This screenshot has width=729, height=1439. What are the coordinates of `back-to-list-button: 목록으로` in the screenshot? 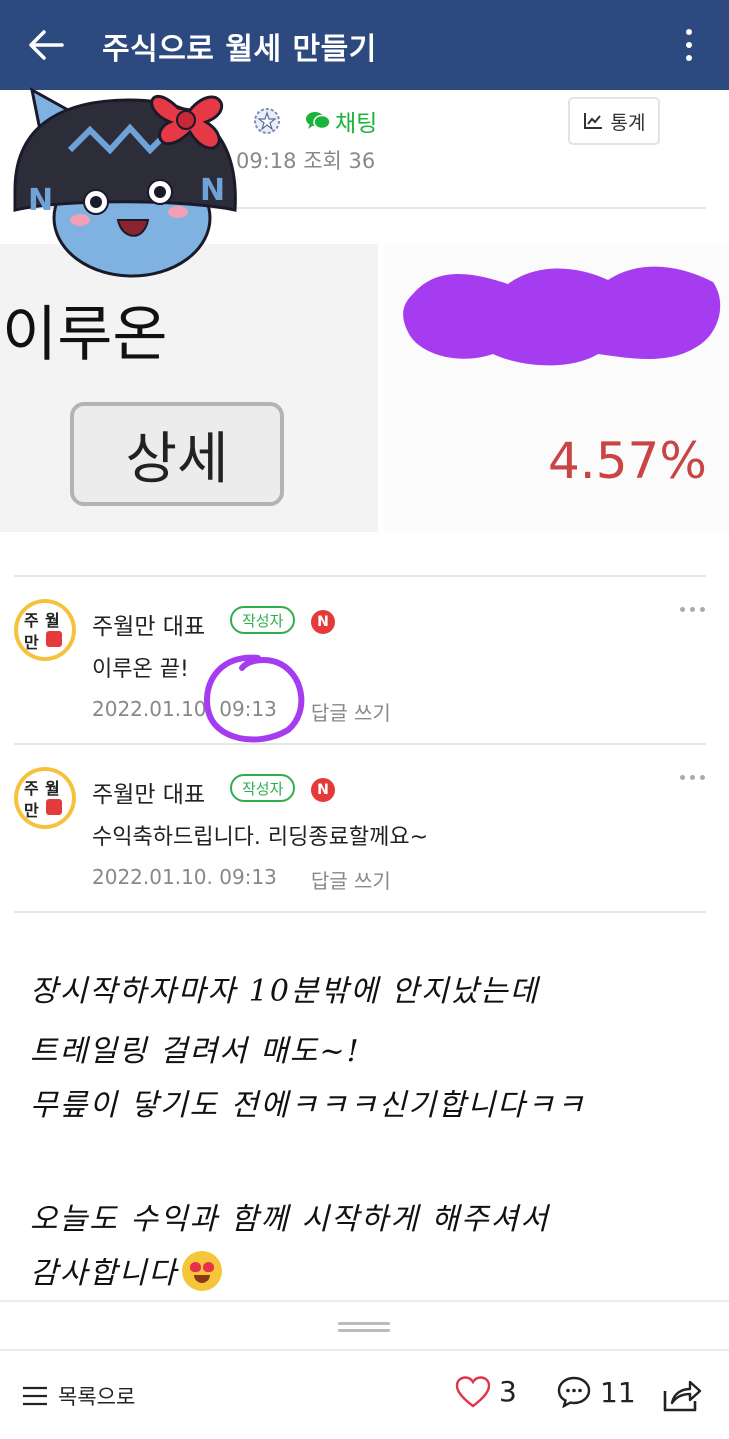 It's located at (78, 1396).